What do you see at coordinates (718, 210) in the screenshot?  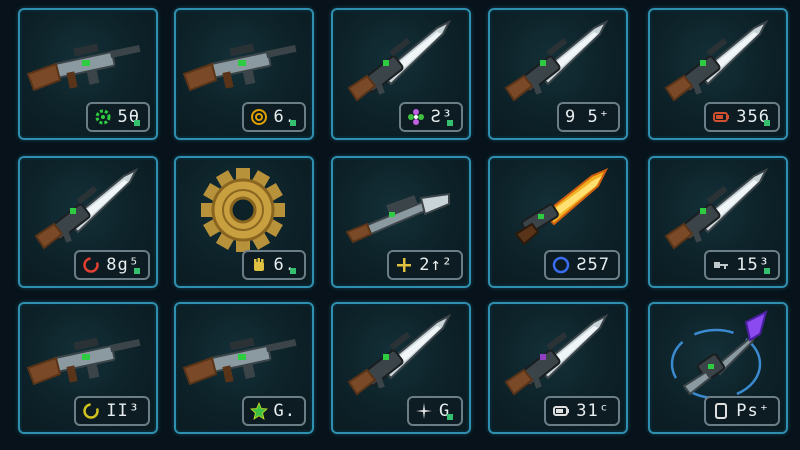 I see `saw-rifle-artwork` at bounding box center [718, 210].